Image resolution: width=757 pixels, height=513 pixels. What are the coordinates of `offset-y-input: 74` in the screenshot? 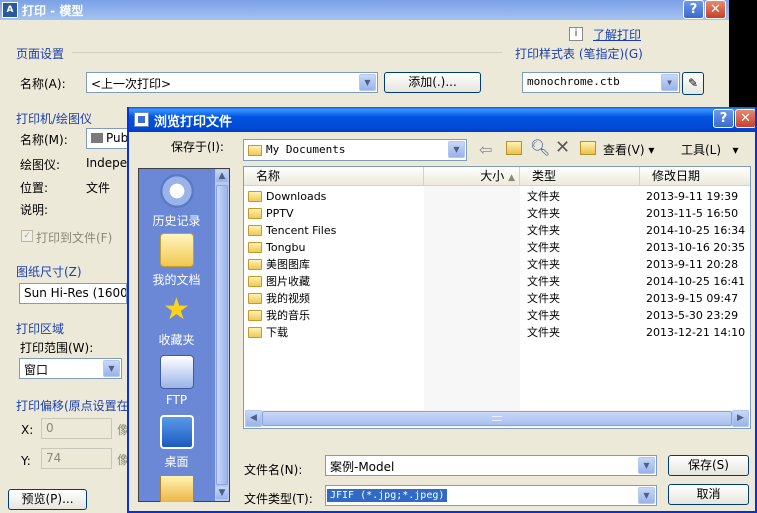 It's located at (76, 458).